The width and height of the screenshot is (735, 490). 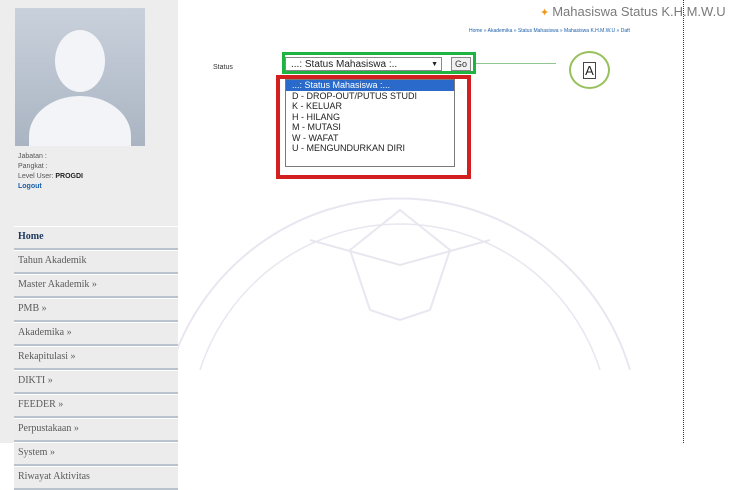 I want to click on avatar, so click(x=80, y=77).